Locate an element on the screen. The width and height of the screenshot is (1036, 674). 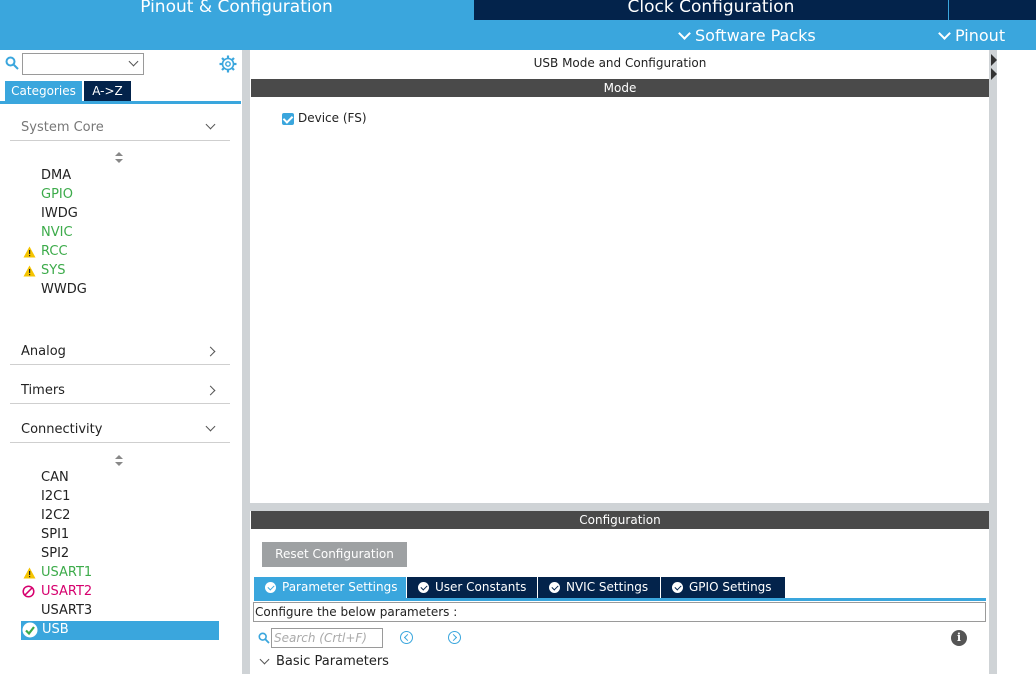
tab-label: Parameter Settings is located at coordinates (340, 587).